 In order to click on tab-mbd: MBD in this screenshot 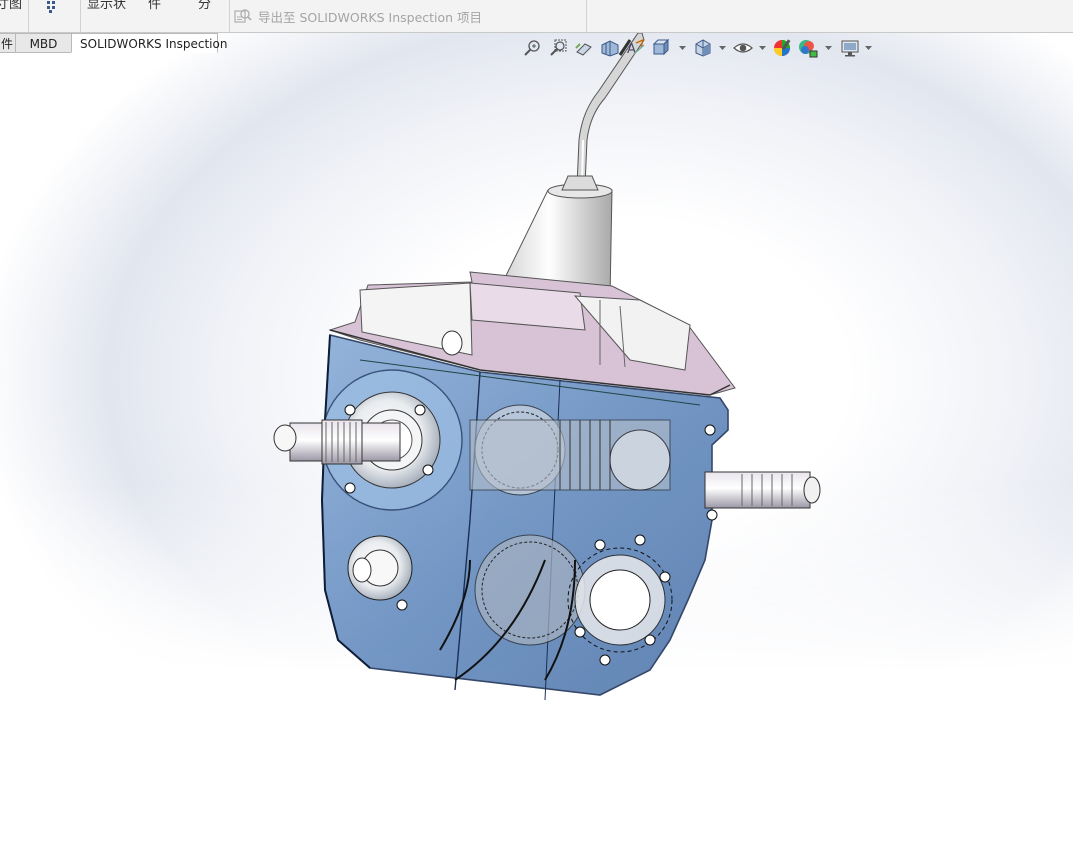, I will do `click(43, 43)`.